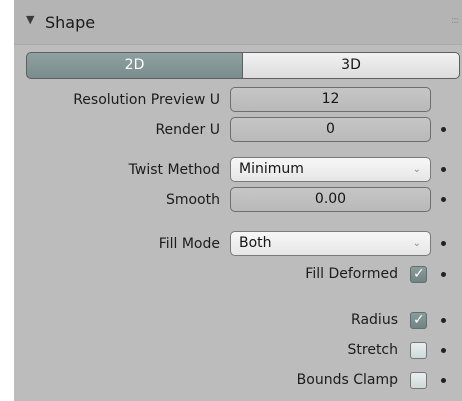 This screenshot has width=462, height=401. Describe the element at coordinates (418, 380) in the screenshot. I see `bounds-clamp-checkbox` at that location.